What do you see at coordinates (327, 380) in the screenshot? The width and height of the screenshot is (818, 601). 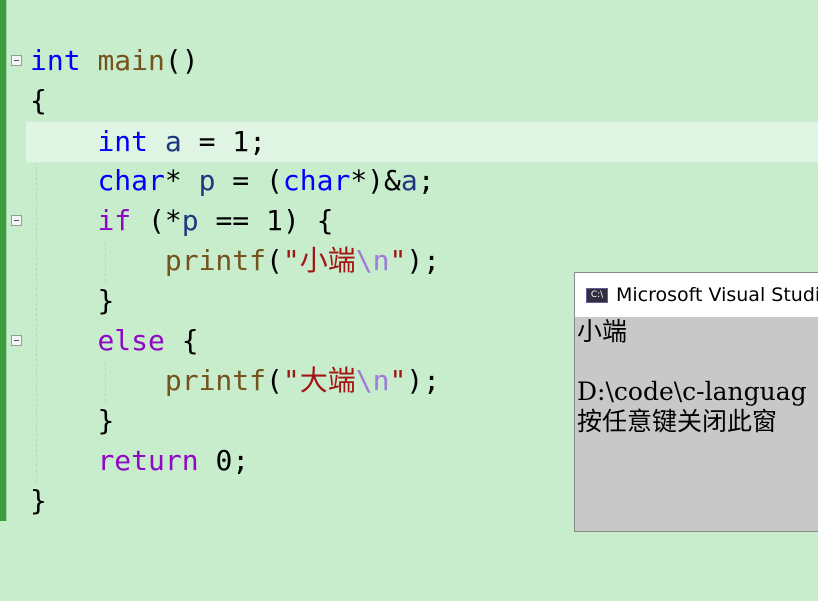 I see `string-literal: 大端` at bounding box center [327, 380].